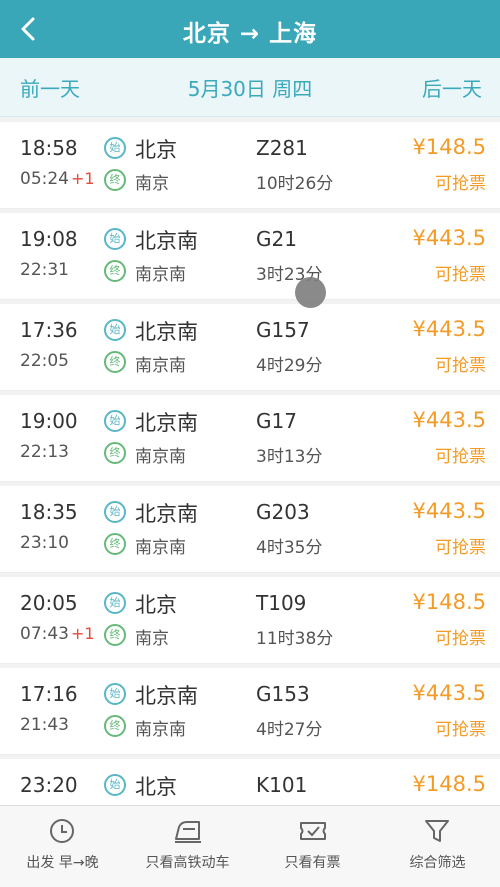 The width and height of the screenshot is (500, 887). What do you see at coordinates (57, 179) in the screenshot?
I see `arrival-time: 05:24 +1` at bounding box center [57, 179].